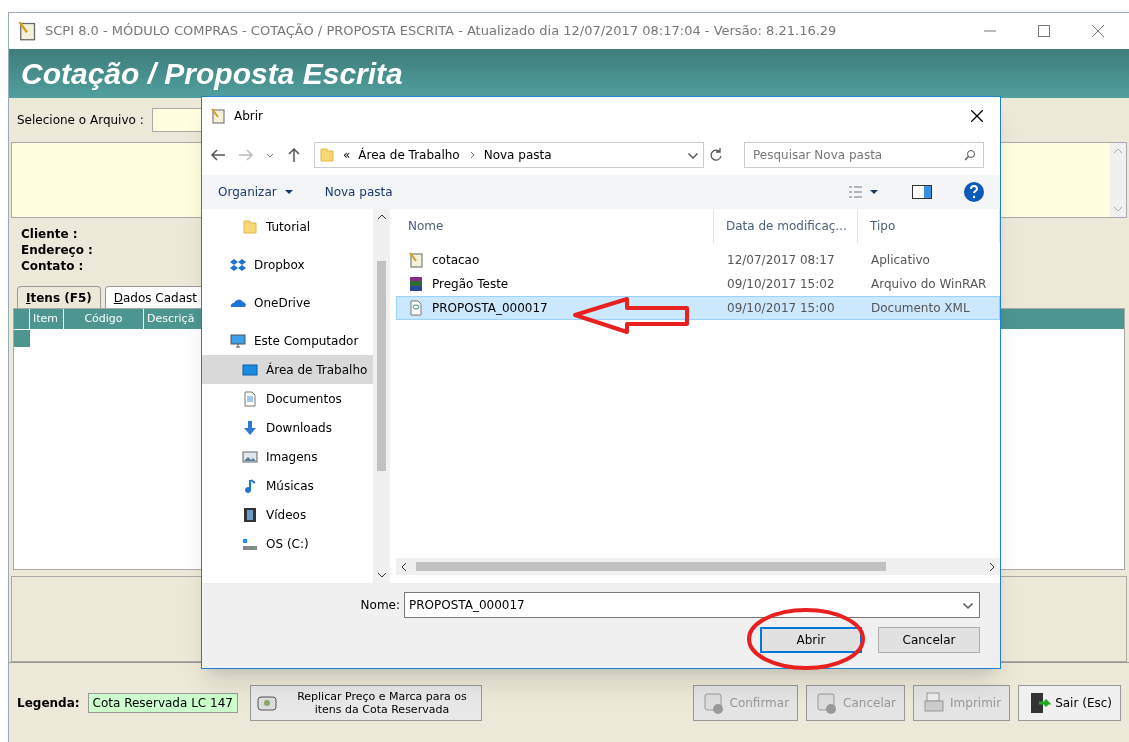 Image resolution: width=1129 pixels, height=742 pixels. Describe the element at coordinates (287, 427) in the screenshot. I see `nav-item: Downloads` at that location.